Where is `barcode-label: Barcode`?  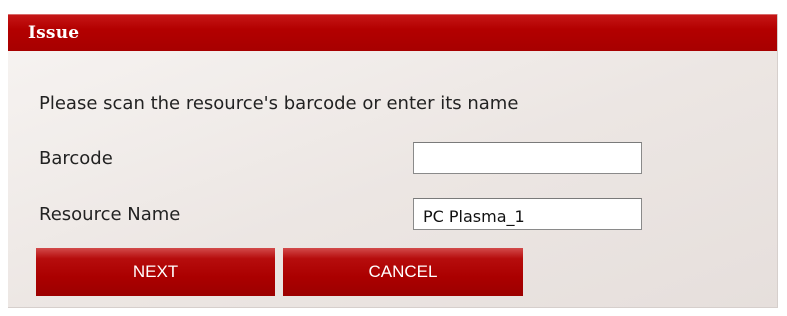
barcode-label: Barcode is located at coordinates (76, 158).